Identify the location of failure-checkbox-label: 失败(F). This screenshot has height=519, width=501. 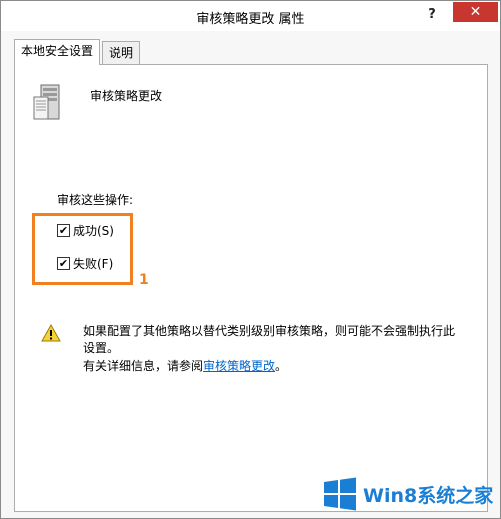
(93, 263).